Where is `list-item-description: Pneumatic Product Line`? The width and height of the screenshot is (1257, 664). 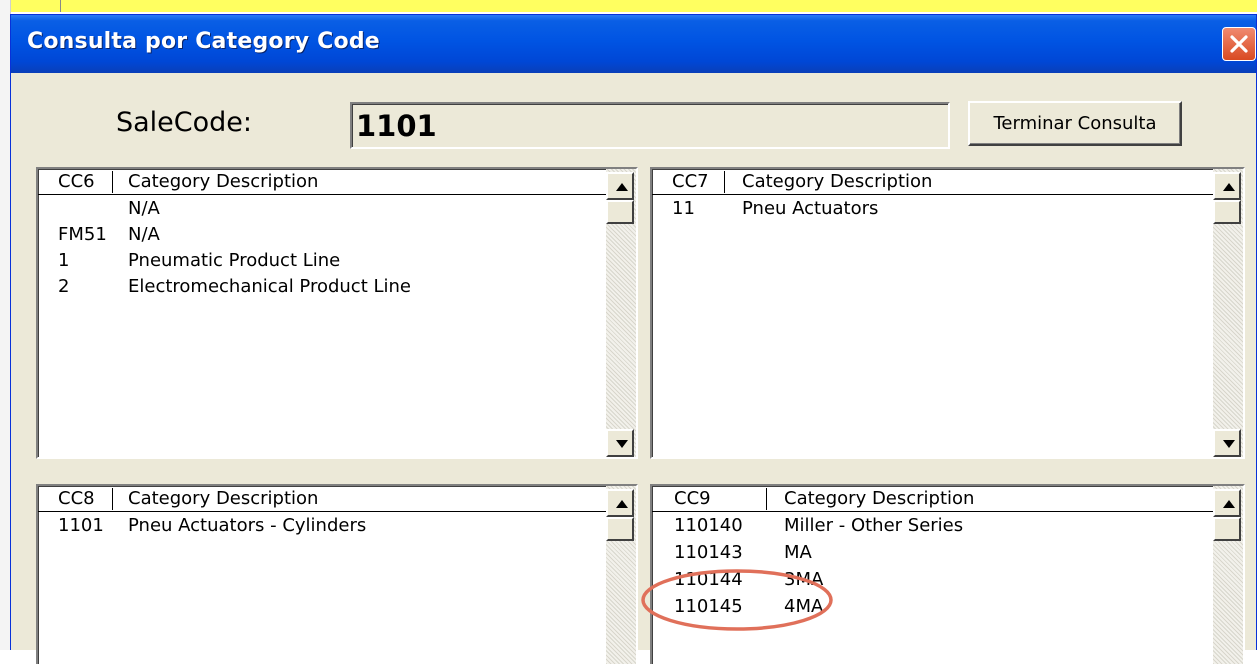
list-item-description: Pneumatic Product Line is located at coordinates (234, 260).